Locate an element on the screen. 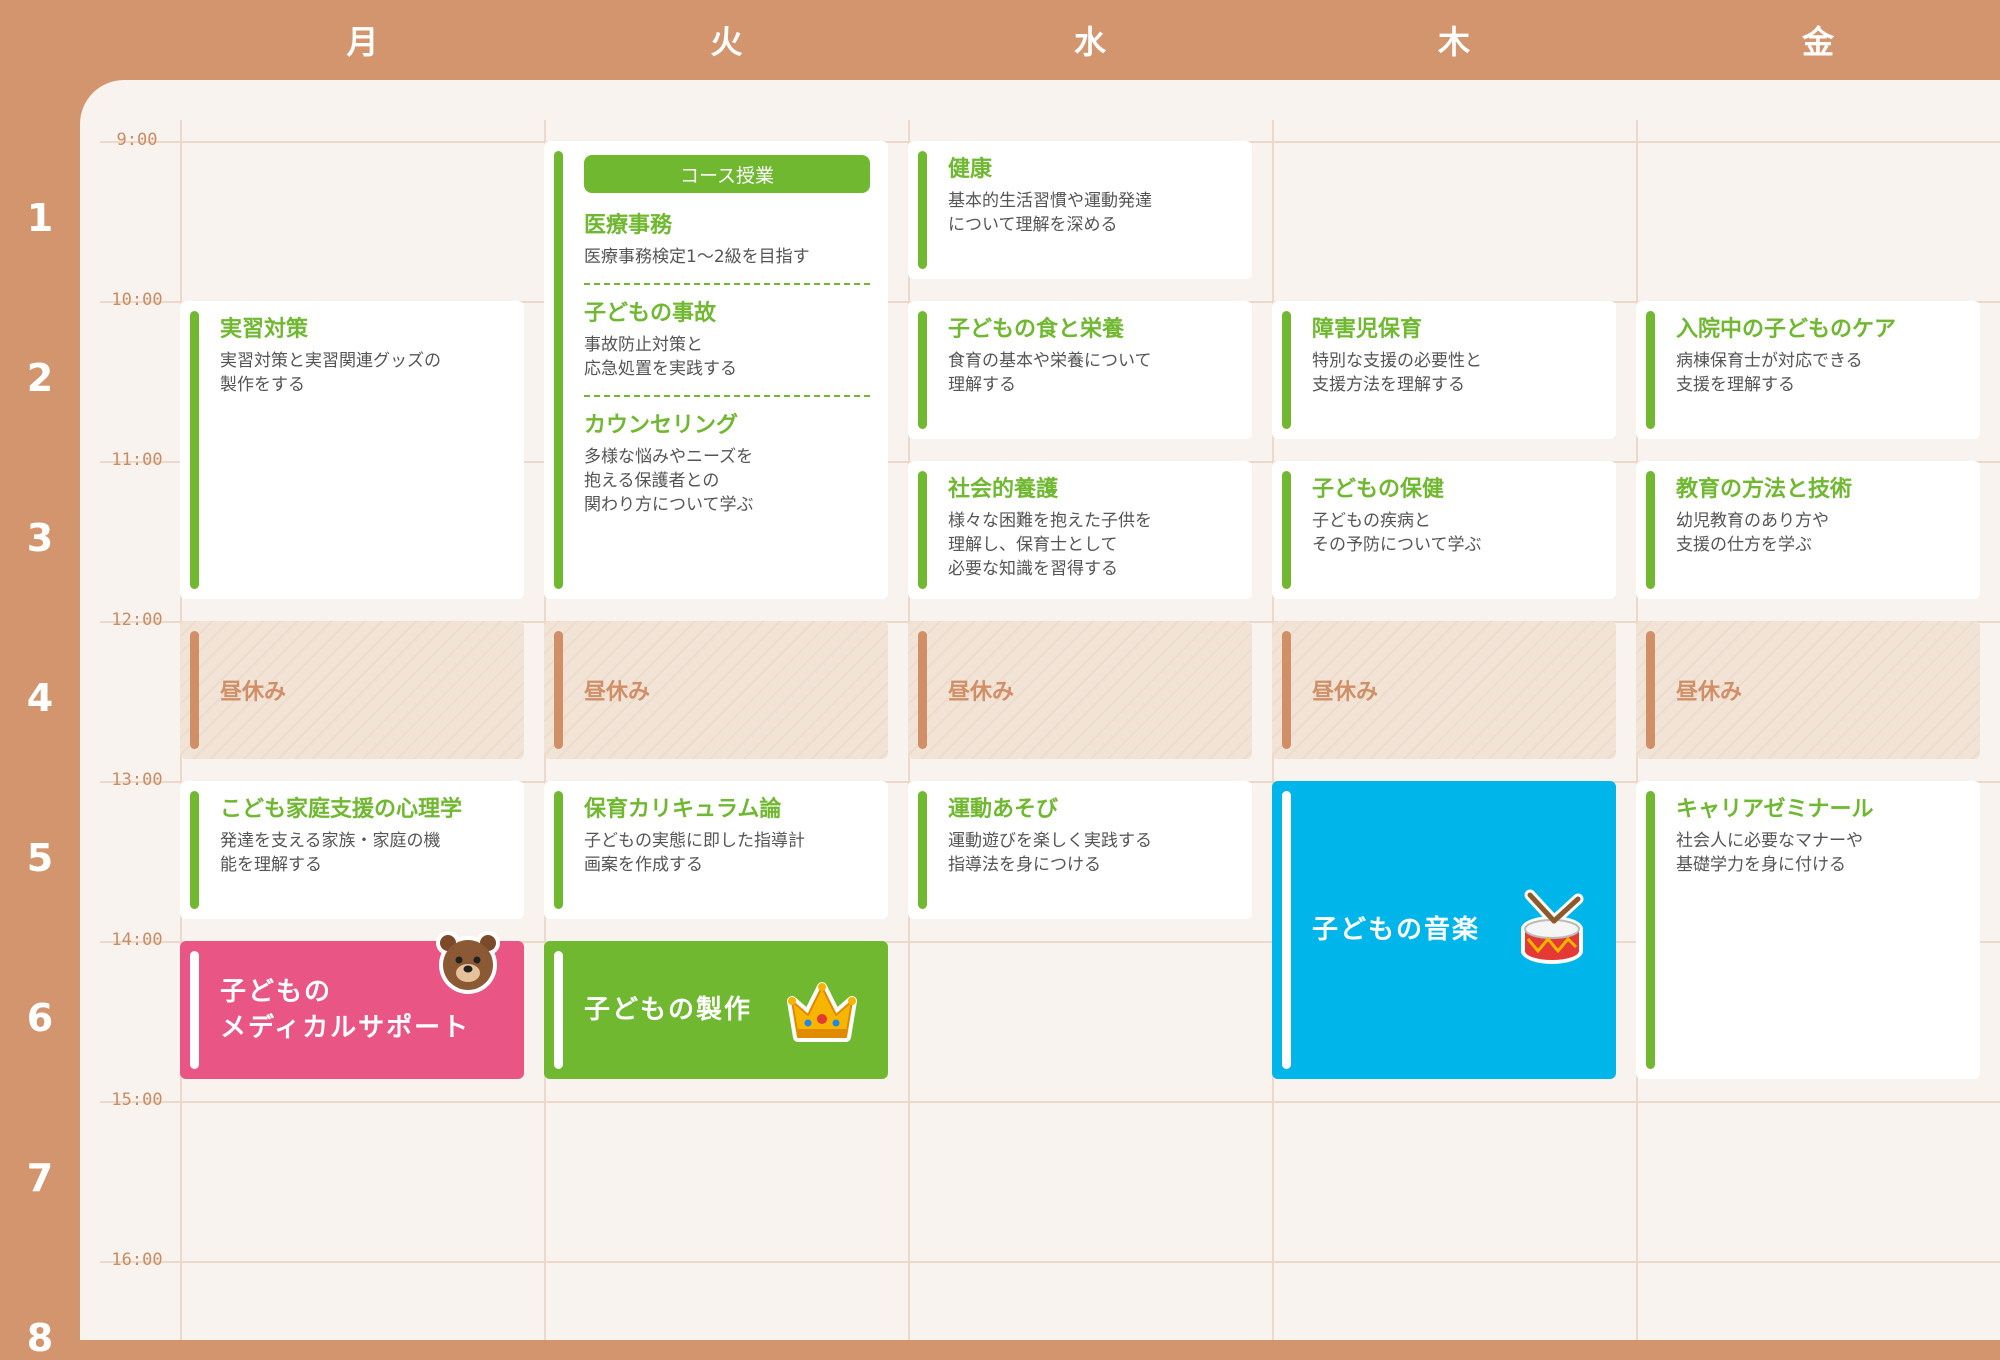 The height and width of the screenshot is (1360, 2000). course-item-accidents: 子どもの事故 事故防止対策と 応急処置を実践する is located at coordinates (727, 340).